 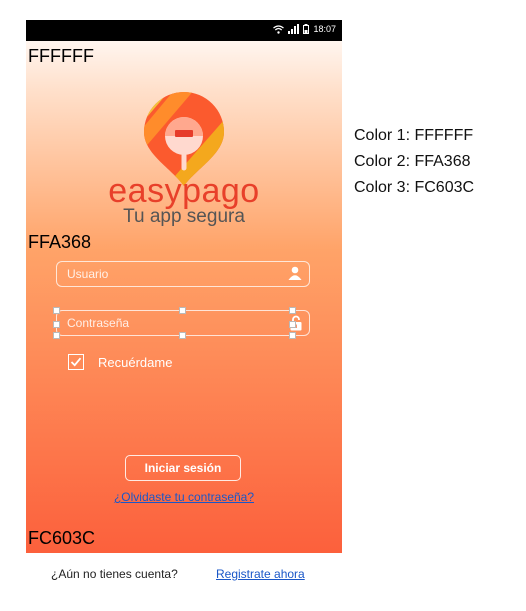 I want to click on wifi-icon, so click(x=279, y=29).